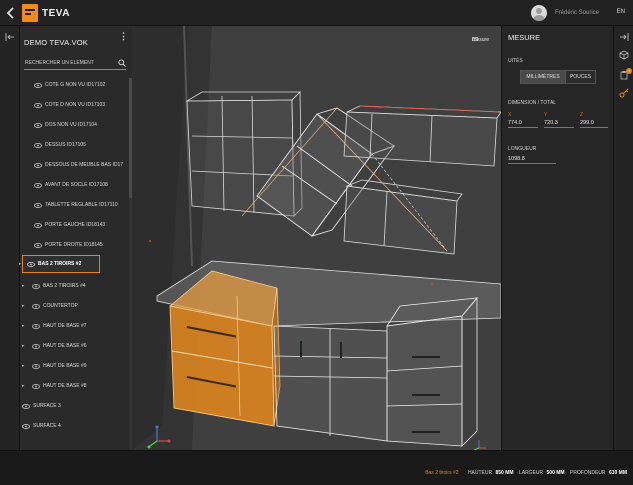 The height and width of the screenshot is (485, 633). I want to click on unit-inches-button: POUCES, so click(581, 77).